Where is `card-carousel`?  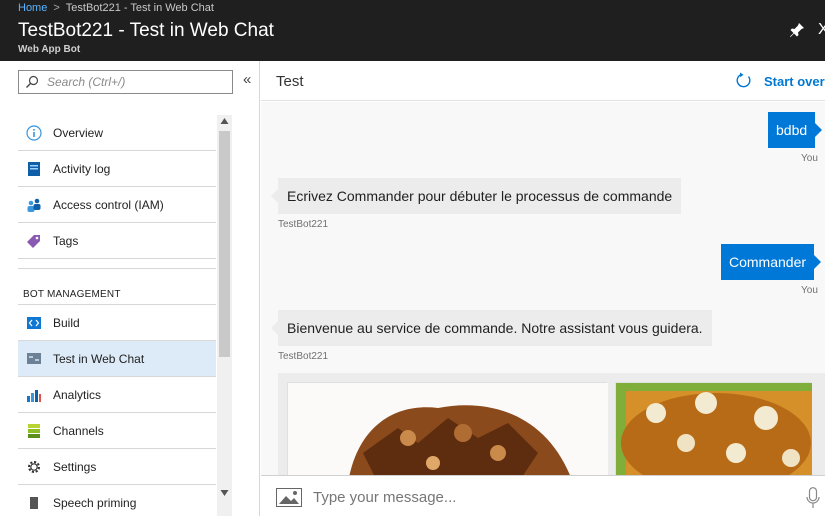
card-carousel is located at coordinates (551, 424).